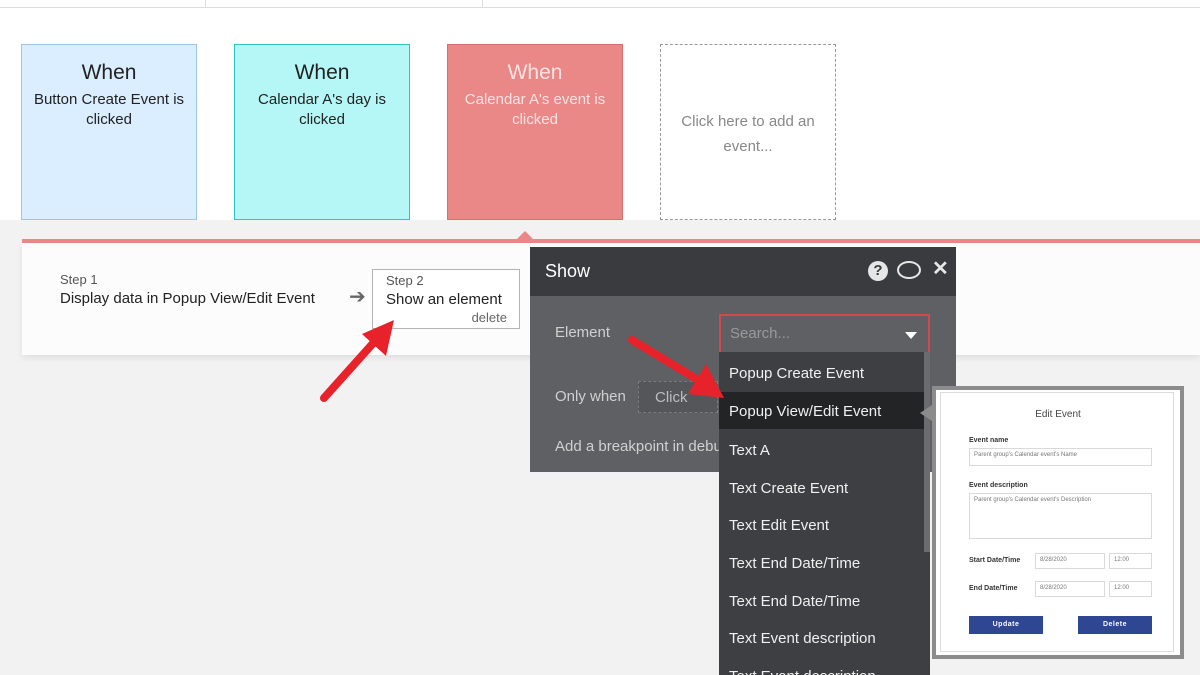 The height and width of the screenshot is (675, 1200). Describe the element at coordinates (743, 271) in the screenshot. I see `dialog-header: Show ? ✕` at that location.